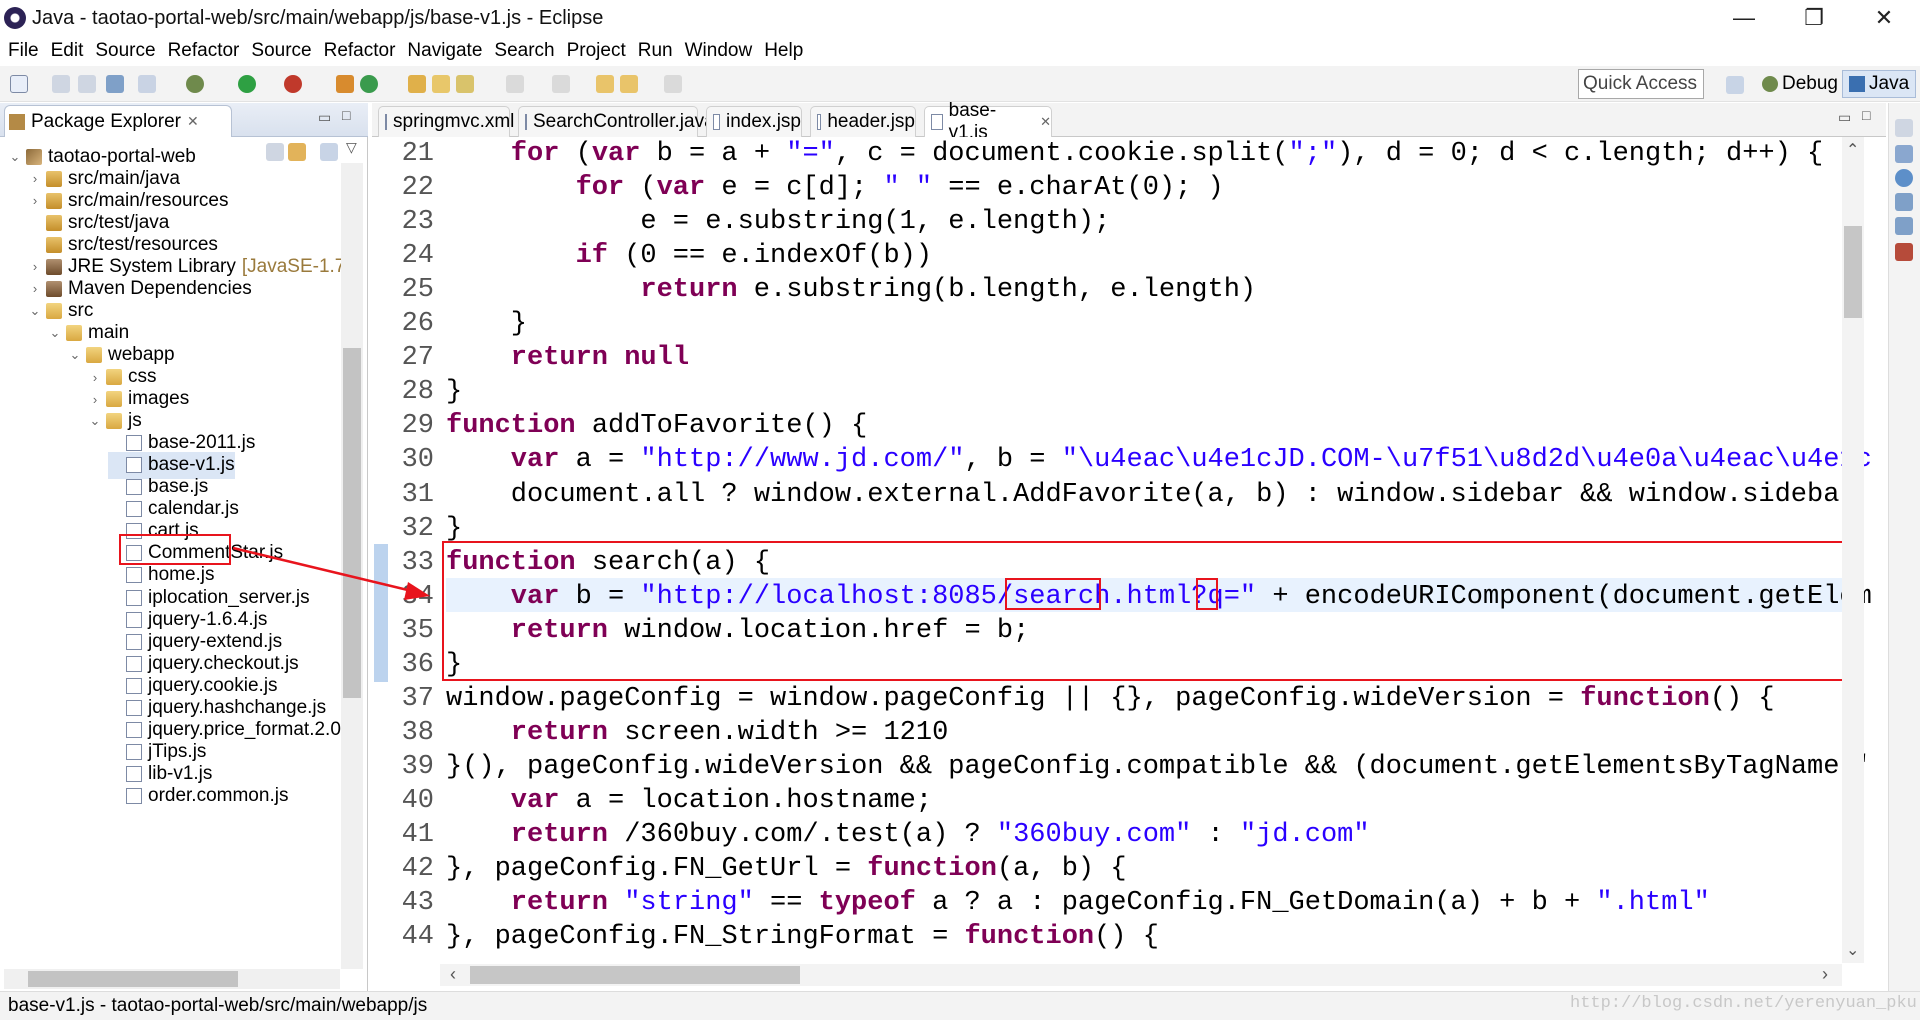 This screenshot has width=1920, height=1020. Describe the element at coordinates (561, 84) in the screenshot. I see `prev-annotation-icon` at that location.